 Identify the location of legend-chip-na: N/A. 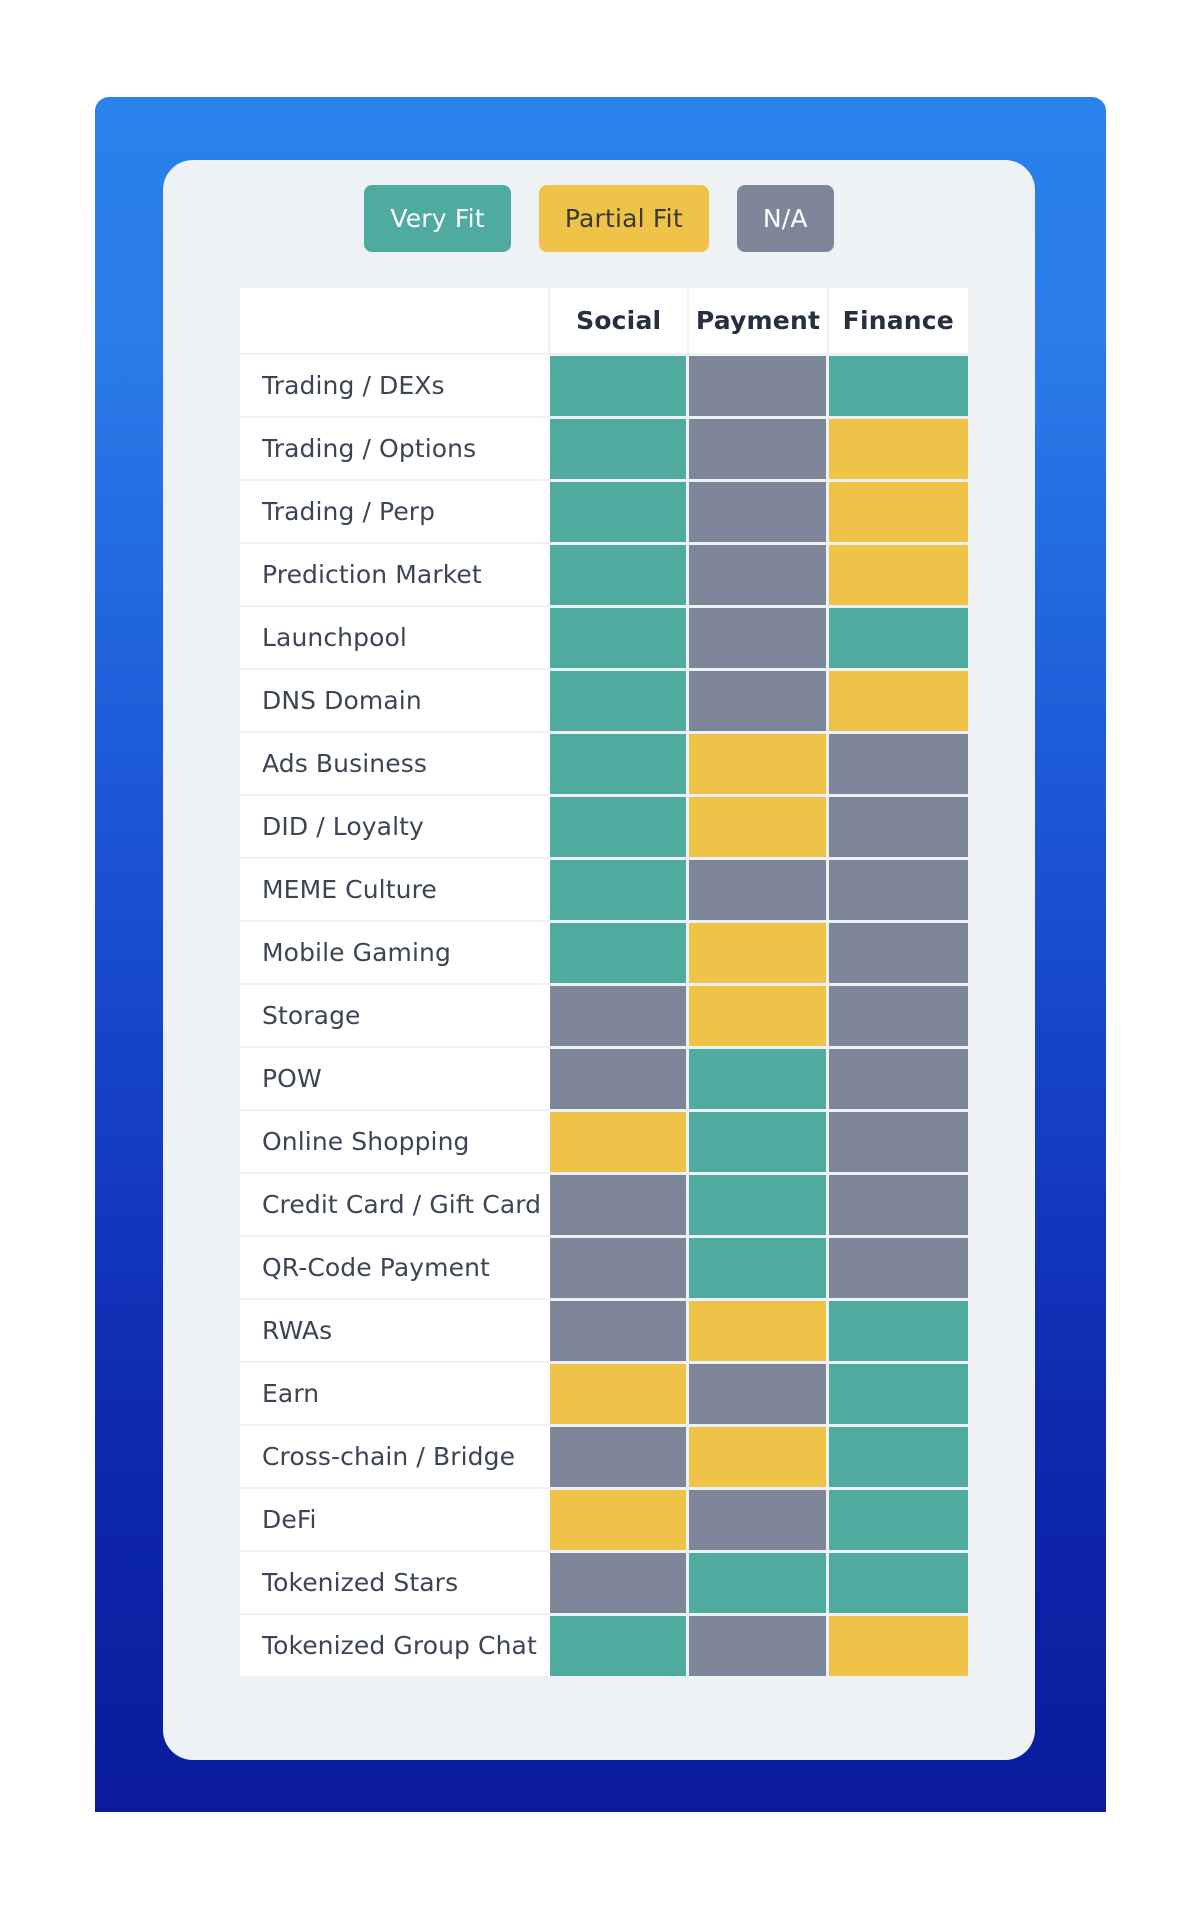
(785, 218).